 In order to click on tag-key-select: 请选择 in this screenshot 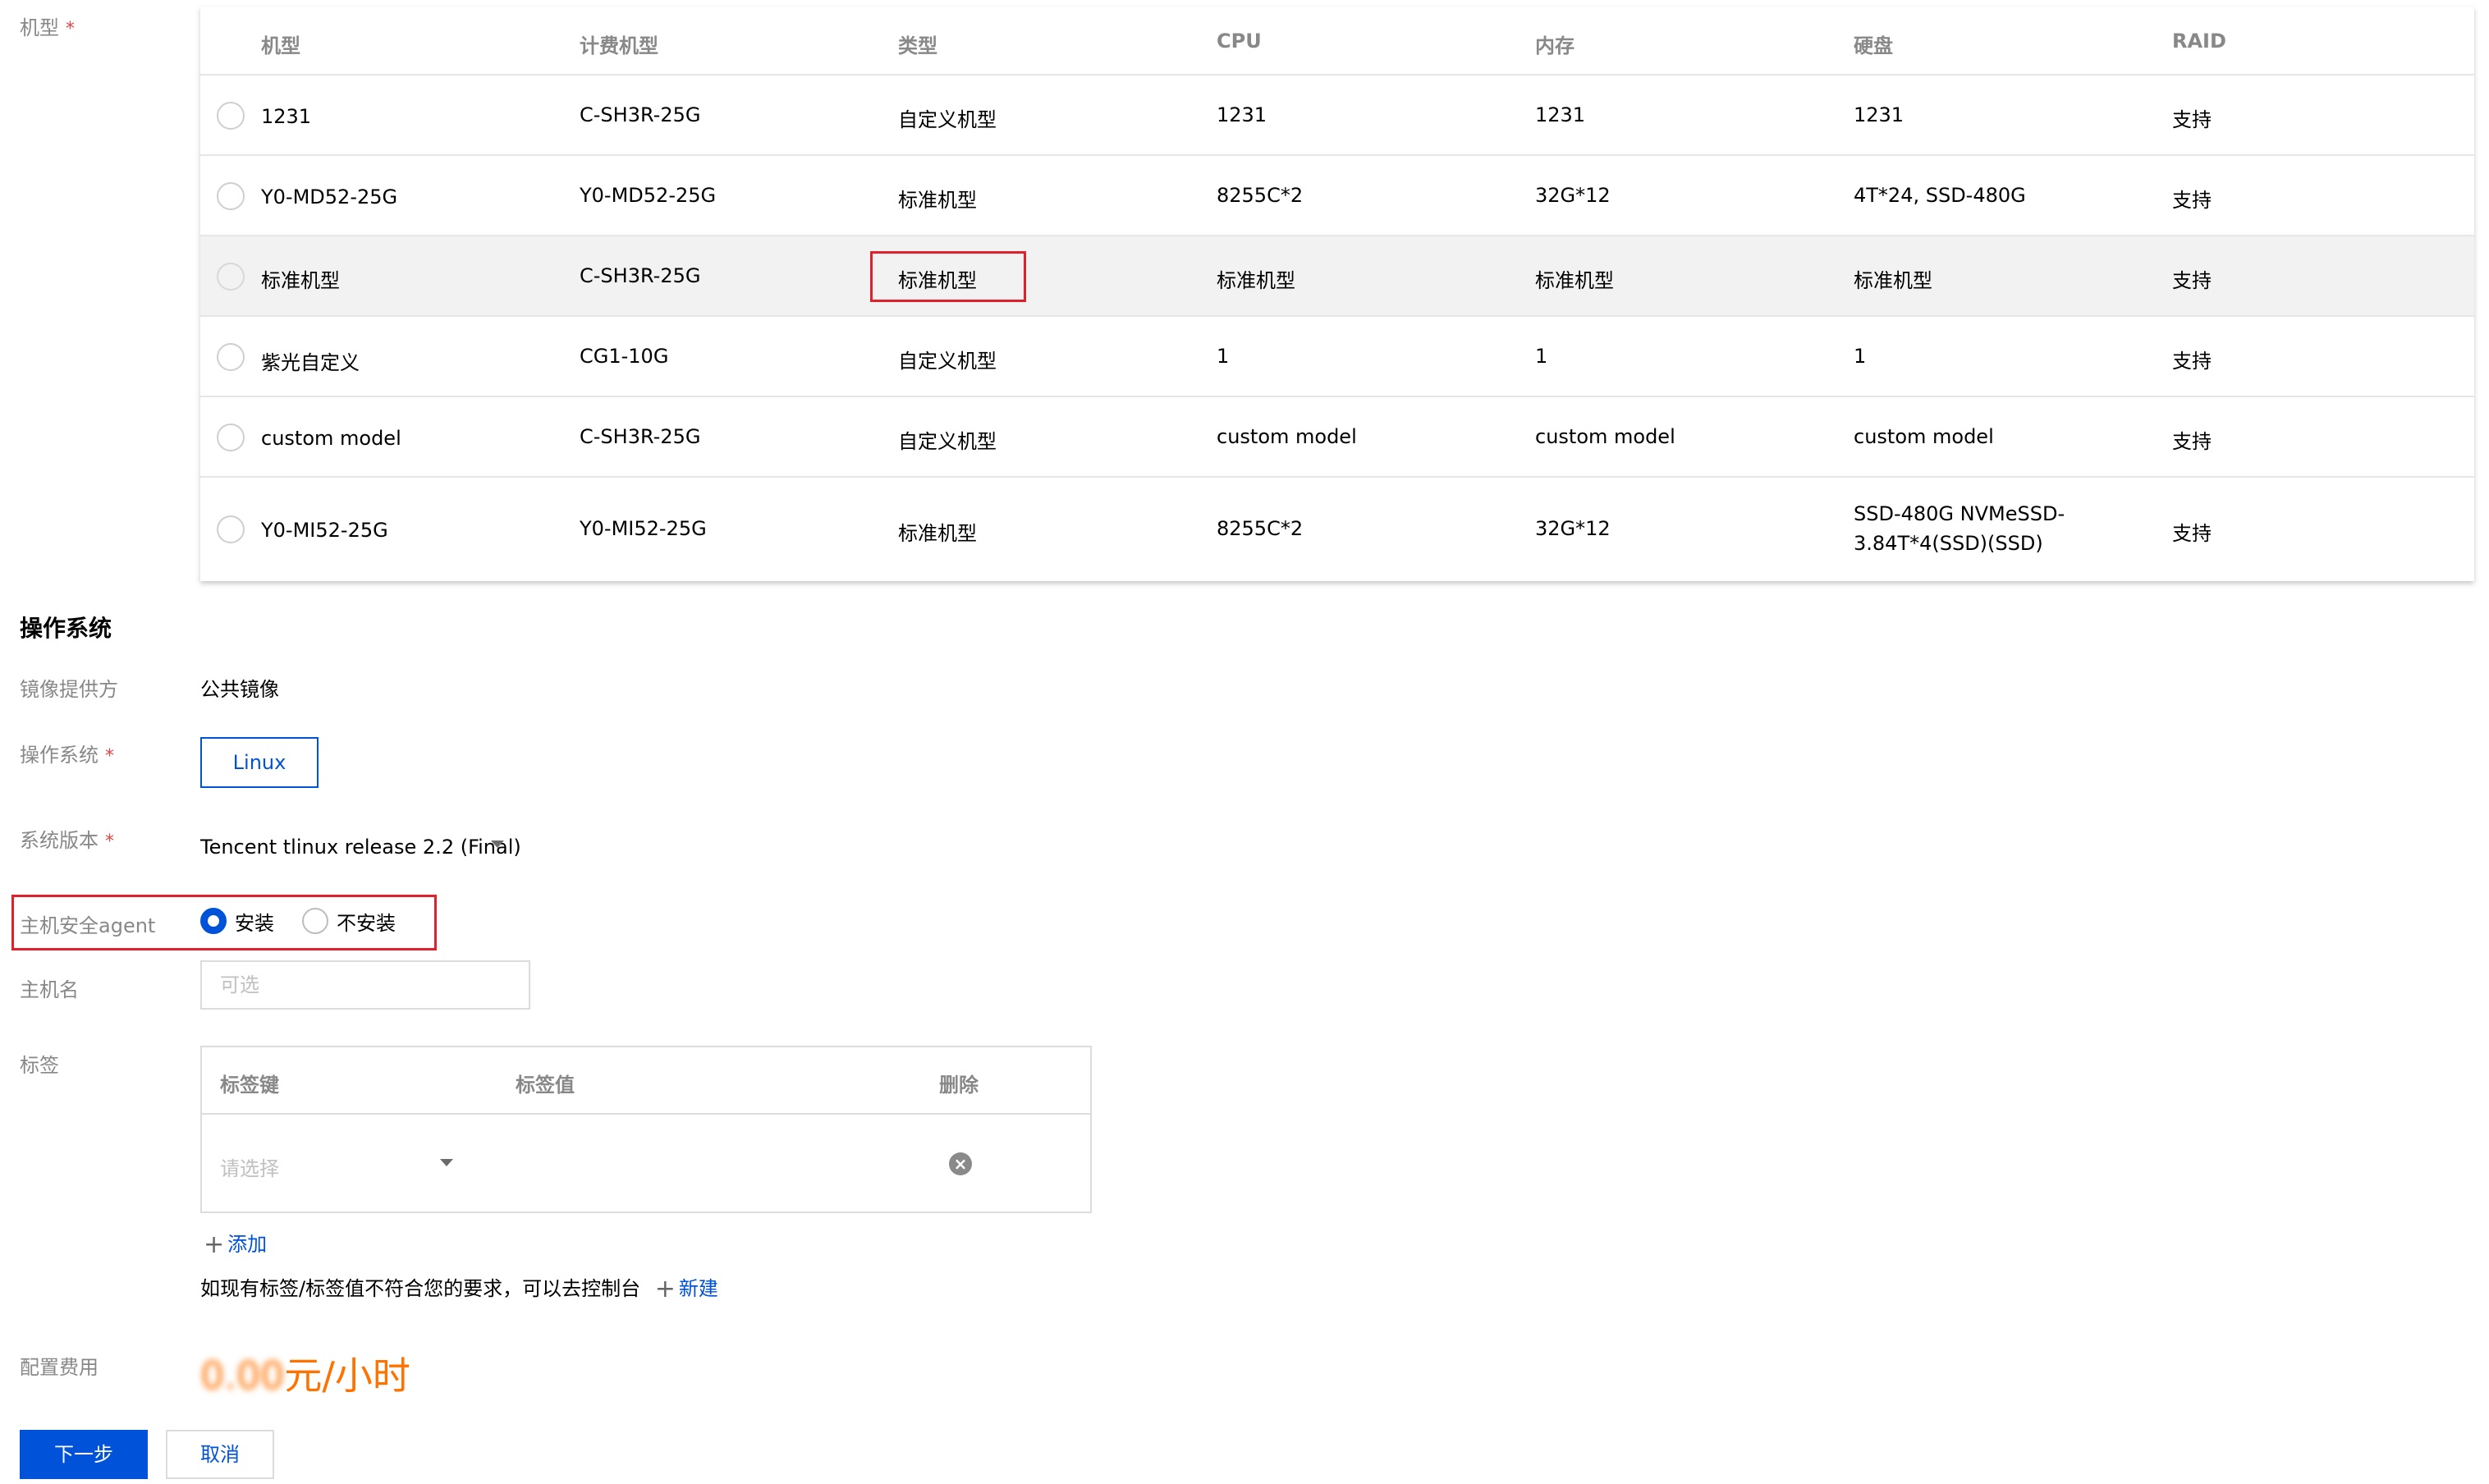, I will do `click(249, 1166)`.